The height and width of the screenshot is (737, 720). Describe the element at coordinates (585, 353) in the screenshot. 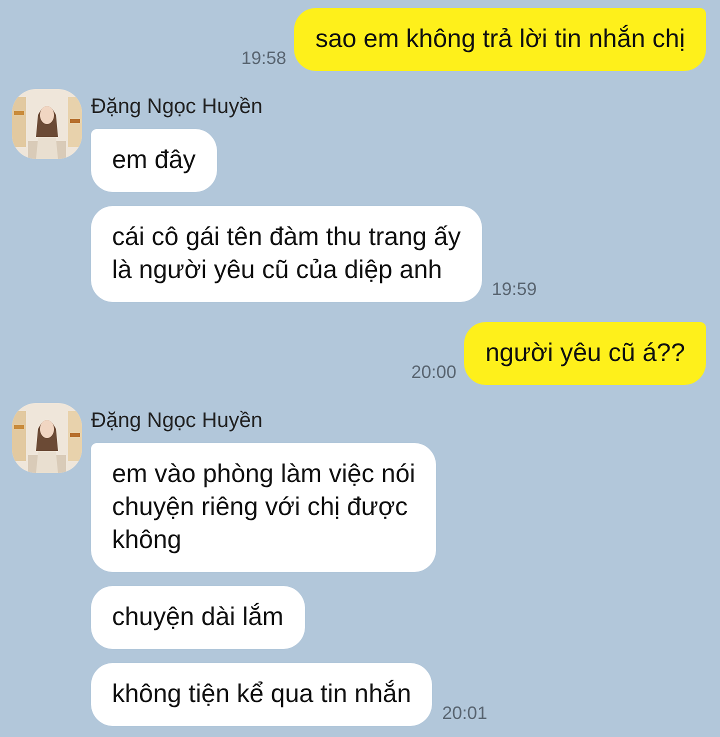

I see `message-bubble: người yêu cũ á??` at that location.